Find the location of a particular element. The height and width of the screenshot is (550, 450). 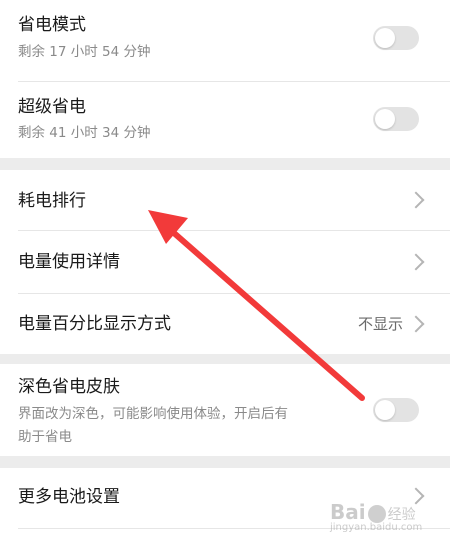

ultra-power-saving-title: 超级省电 is located at coordinates (52, 107).